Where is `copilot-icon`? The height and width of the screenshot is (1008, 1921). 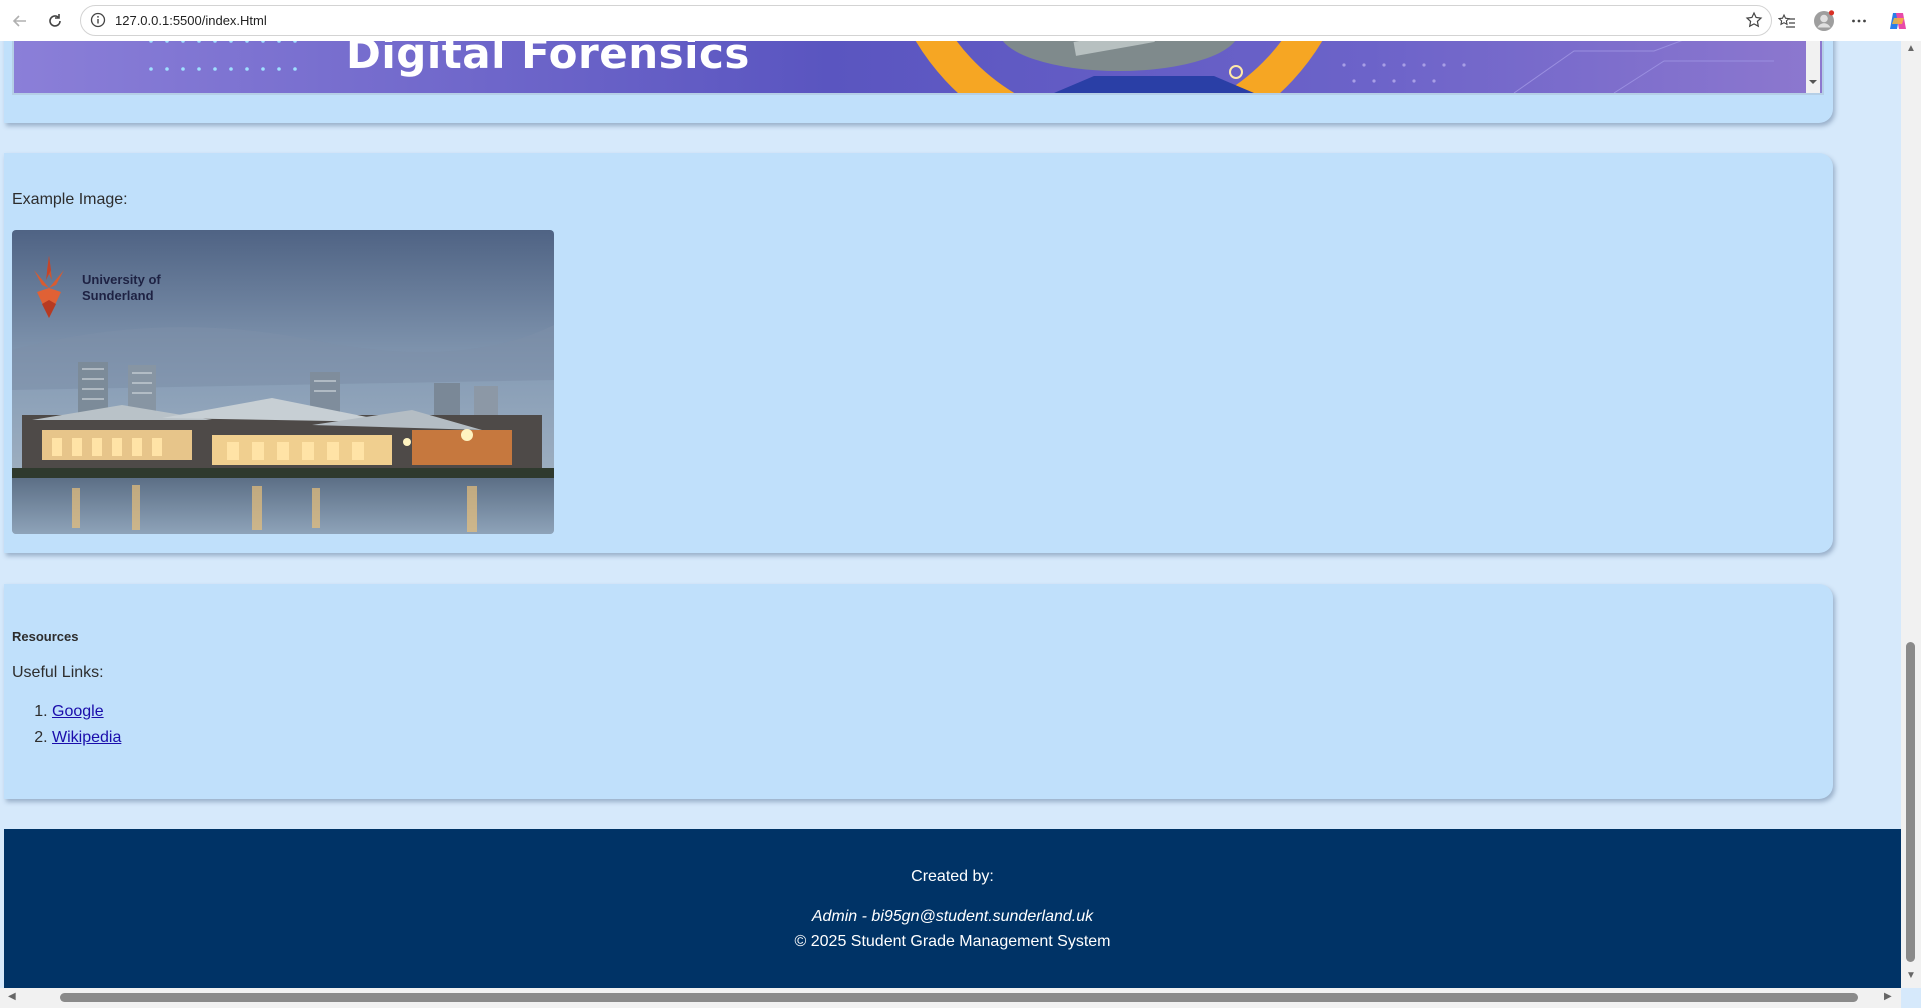
copilot-icon is located at coordinates (1898, 21).